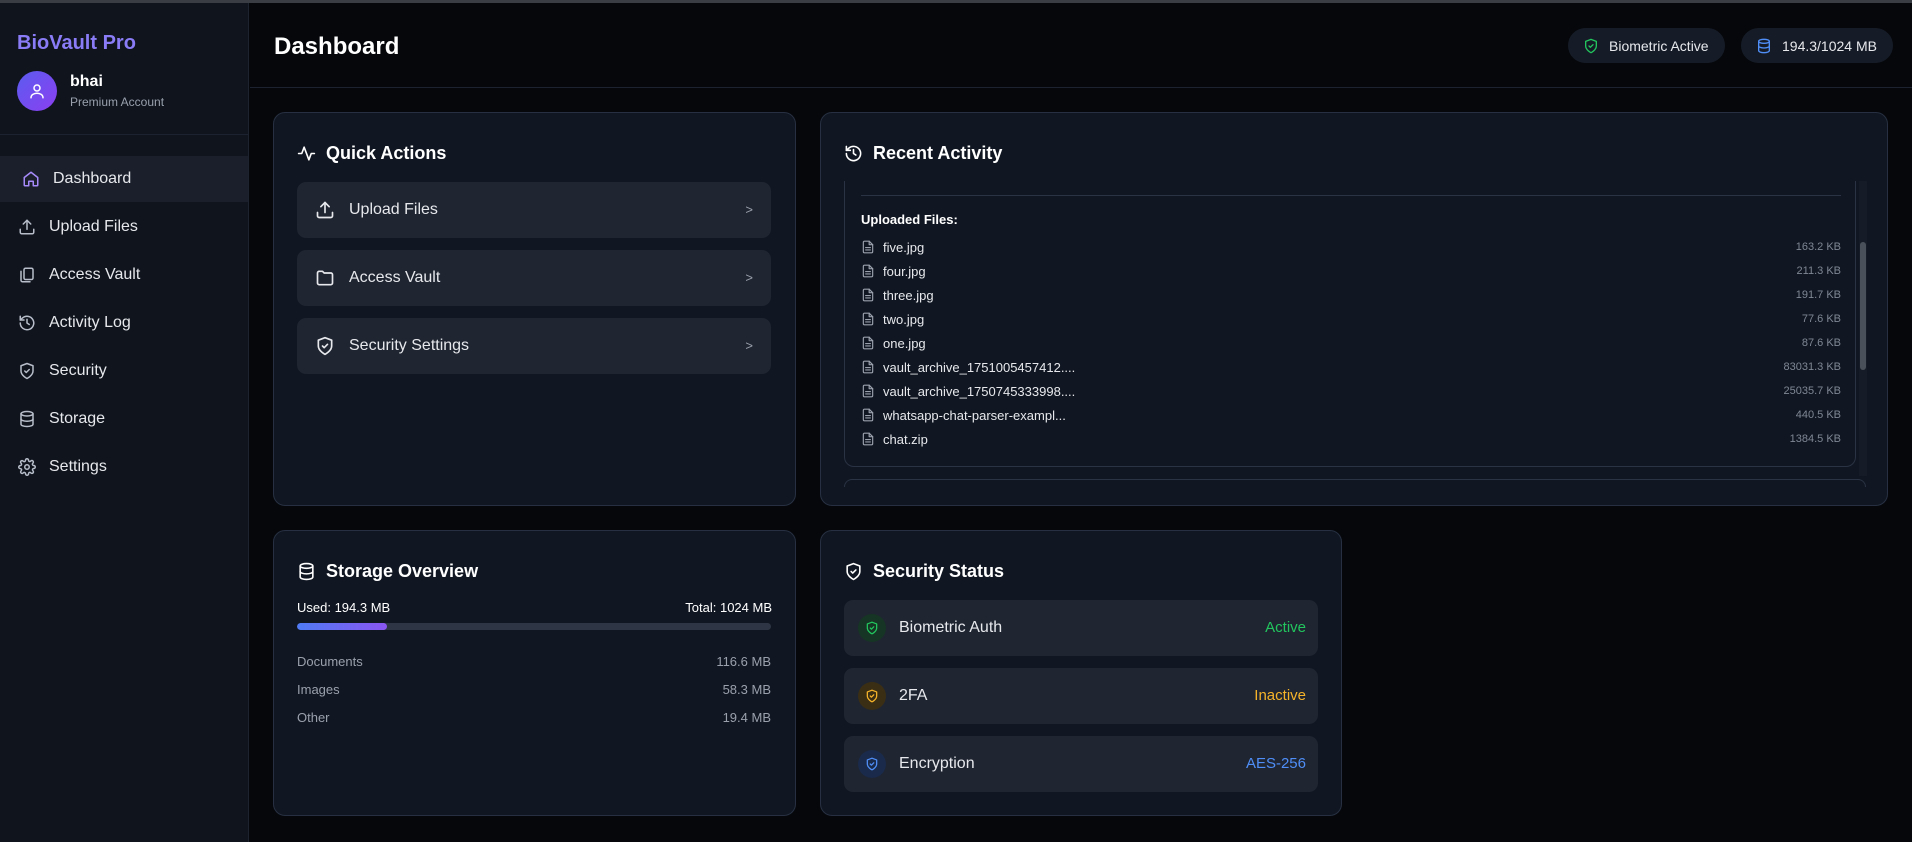 The height and width of the screenshot is (842, 1912). What do you see at coordinates (534, 661) in the screenshot?
I see `storage-row-documents: Documents 116.6 MB` at bounding box center [534, 661].